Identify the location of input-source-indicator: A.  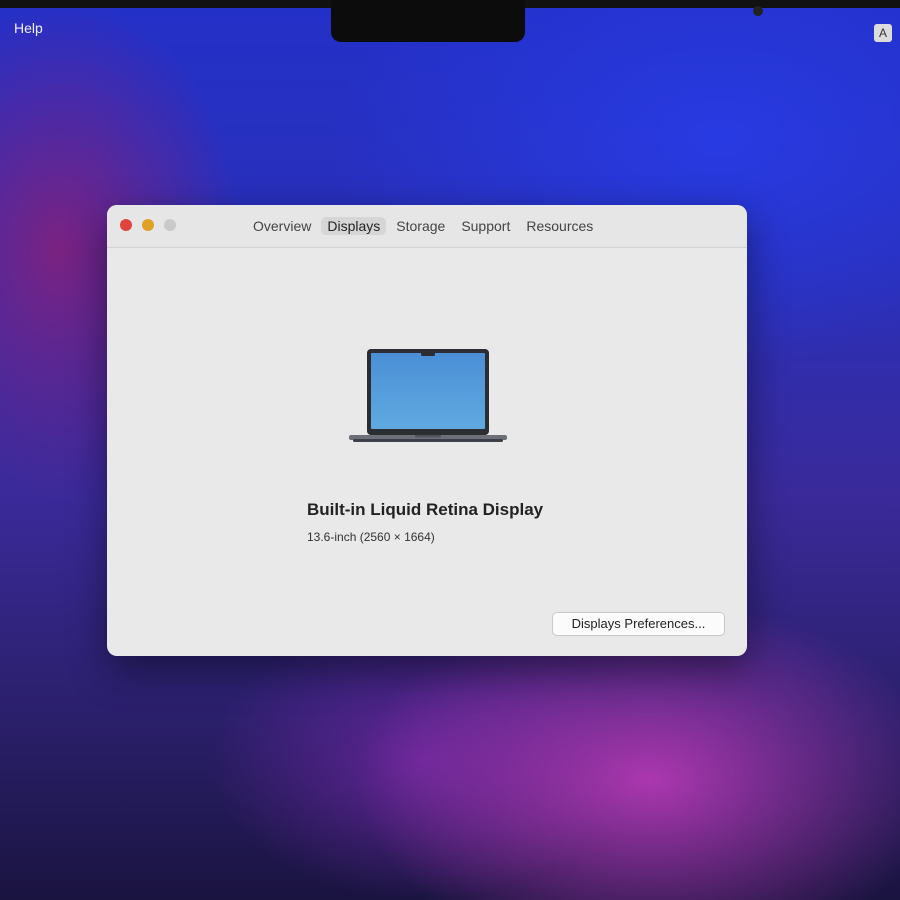
(883, 33).